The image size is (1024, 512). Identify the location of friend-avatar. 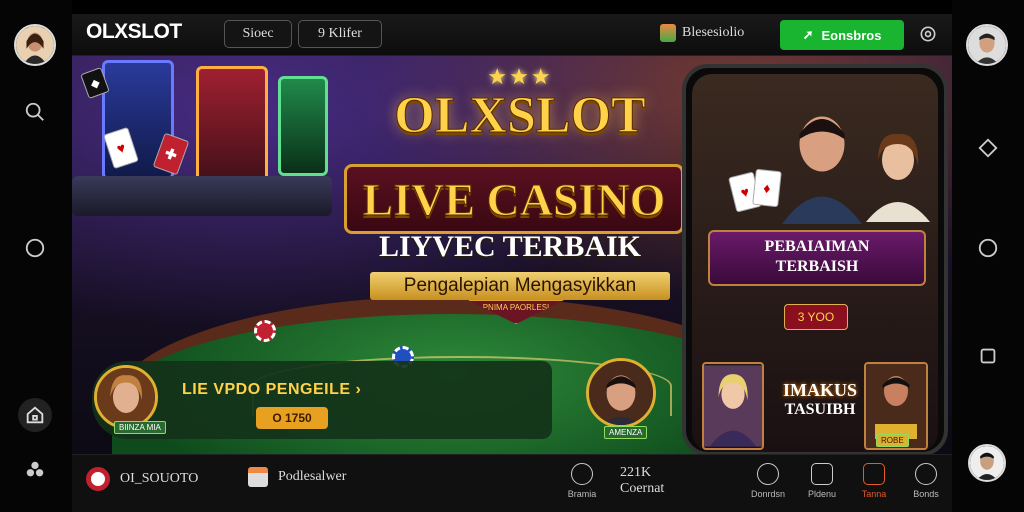
(987, 463).